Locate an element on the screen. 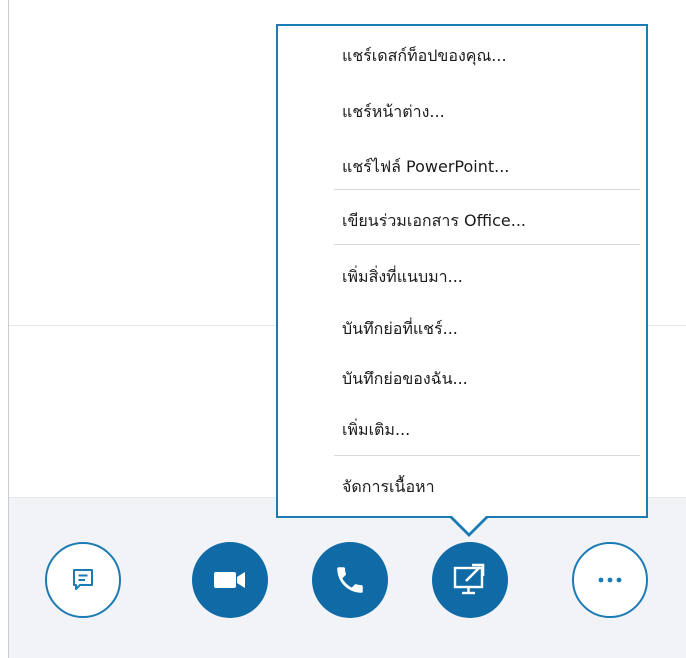 The image size is (686, 658). video-button is located at coordinates (230, 580).